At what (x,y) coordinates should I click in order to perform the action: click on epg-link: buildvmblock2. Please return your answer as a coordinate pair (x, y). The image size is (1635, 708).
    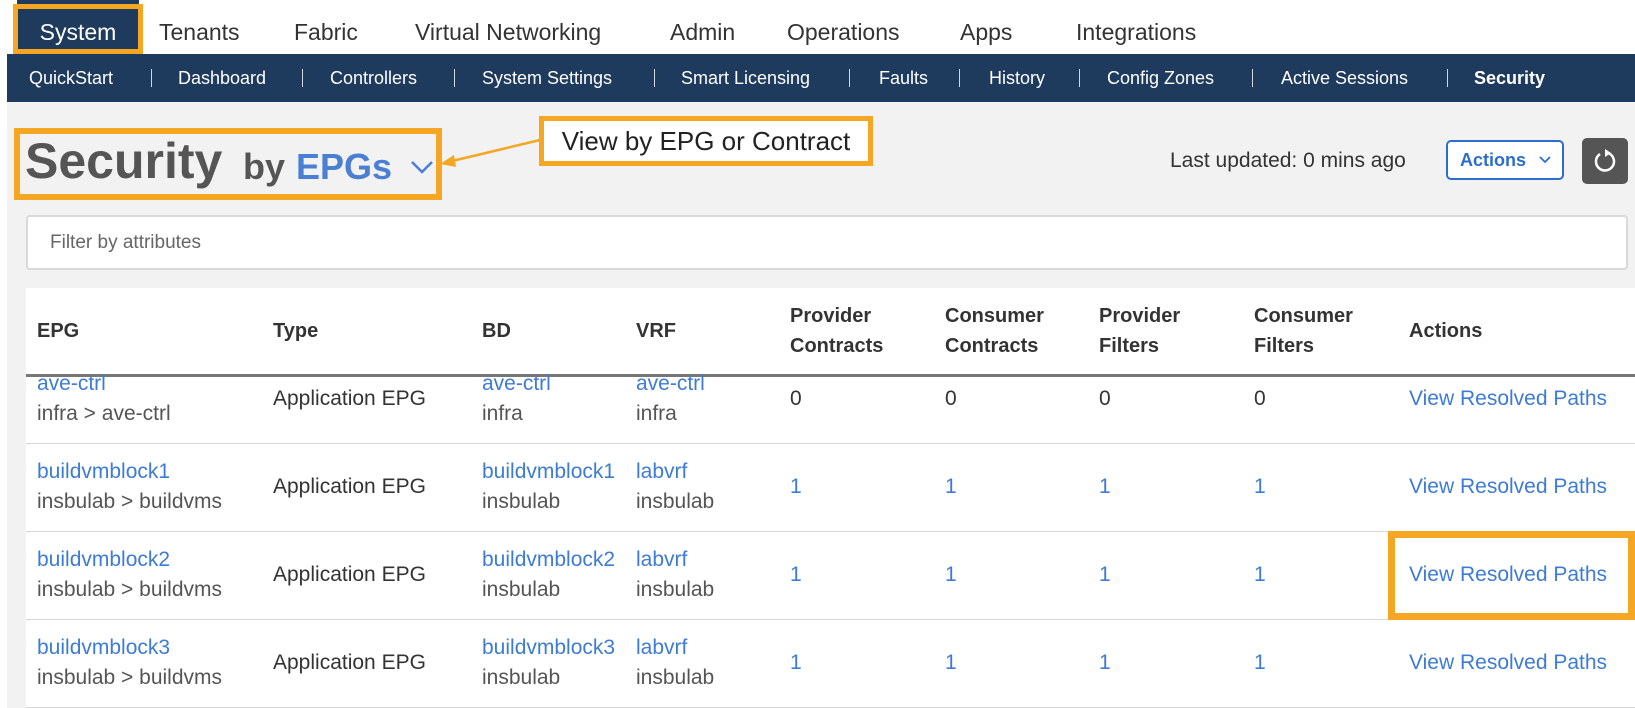
    Looking at the image, I should click on (103, 559).